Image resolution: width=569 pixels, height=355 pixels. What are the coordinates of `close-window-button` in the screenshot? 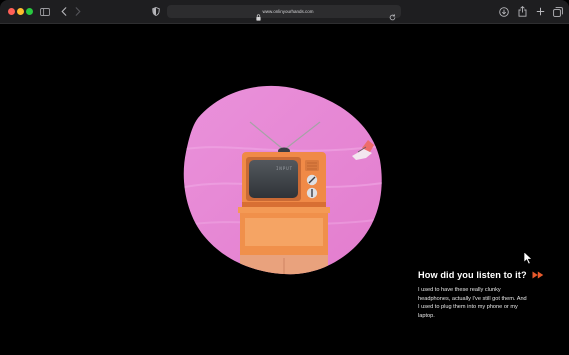 It's located at (11, 11).